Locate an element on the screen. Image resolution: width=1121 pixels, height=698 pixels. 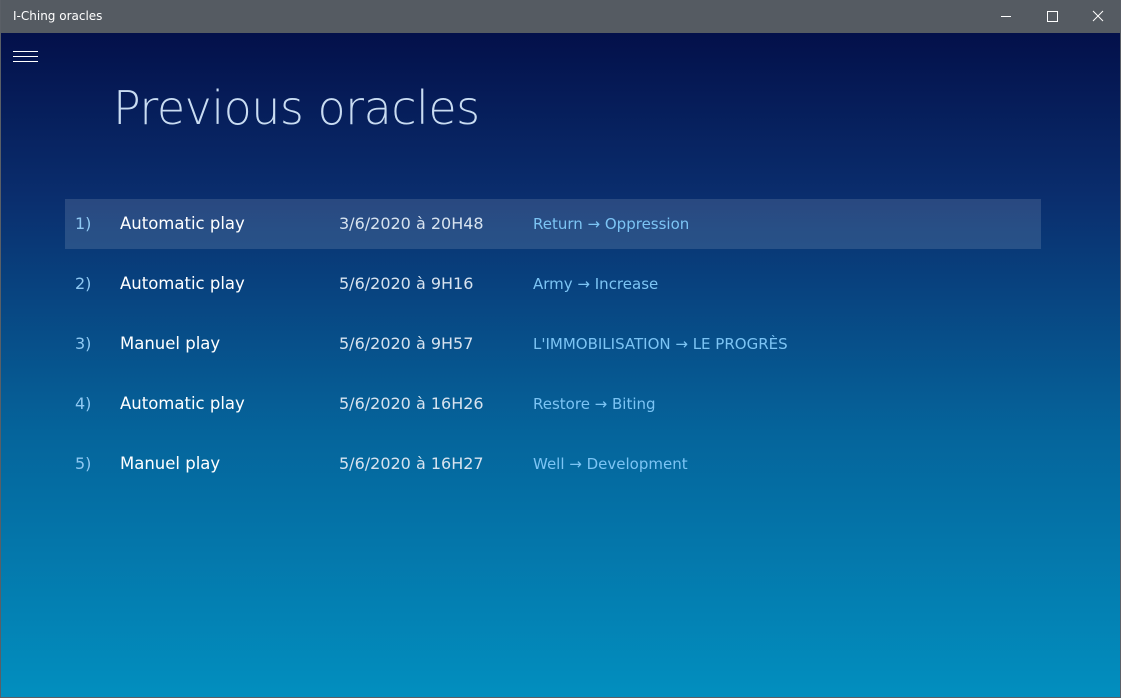
oracle-result: Restore → Biting is located at coordinates (594, 404).